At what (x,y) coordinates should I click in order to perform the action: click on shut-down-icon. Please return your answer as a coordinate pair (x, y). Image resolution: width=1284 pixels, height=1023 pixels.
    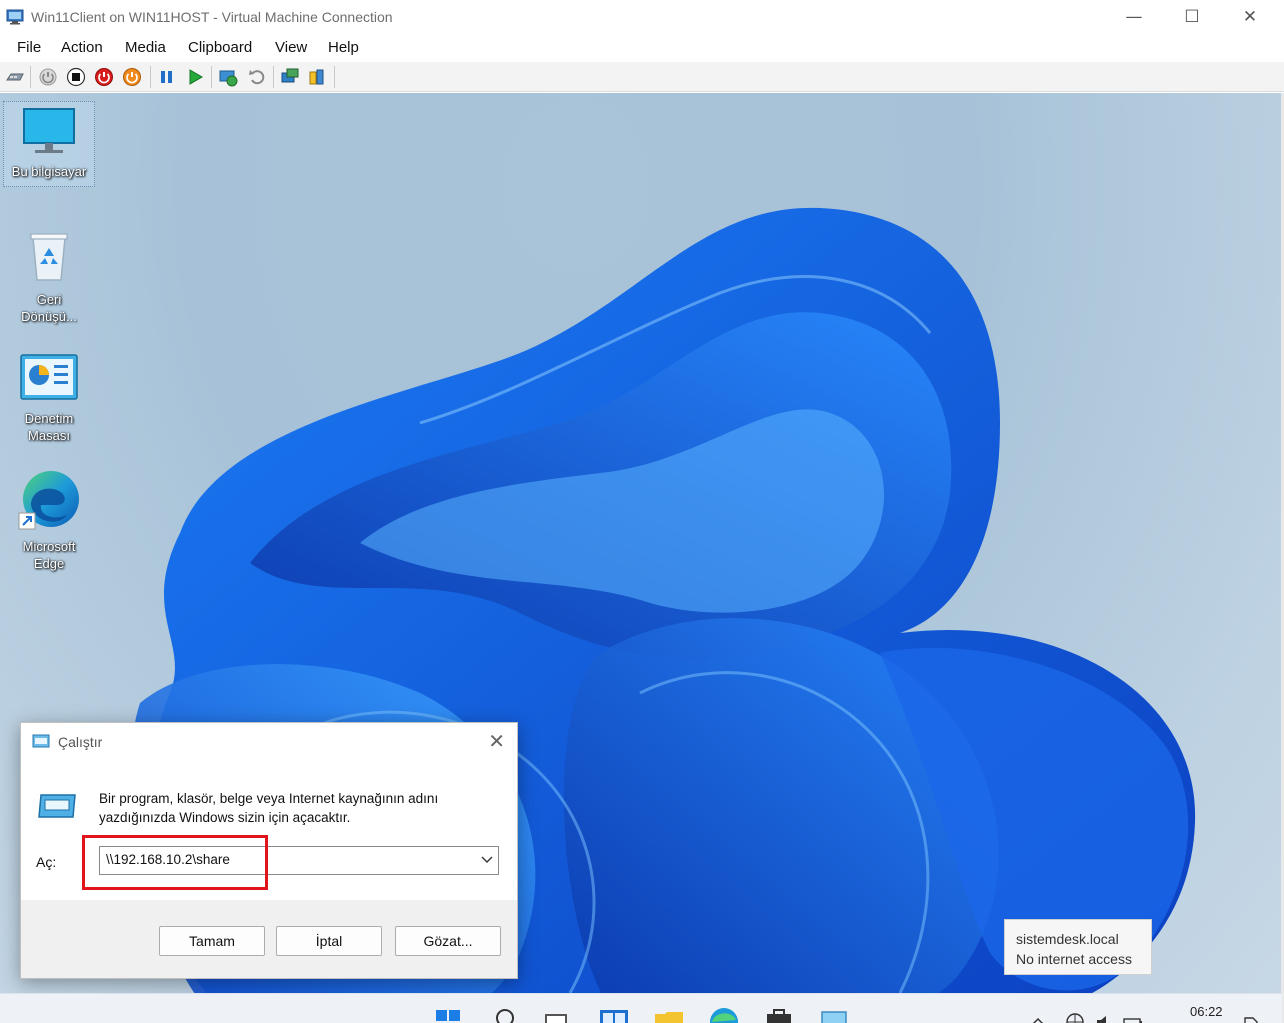
    Looking at the image, I should click on (104, 77).